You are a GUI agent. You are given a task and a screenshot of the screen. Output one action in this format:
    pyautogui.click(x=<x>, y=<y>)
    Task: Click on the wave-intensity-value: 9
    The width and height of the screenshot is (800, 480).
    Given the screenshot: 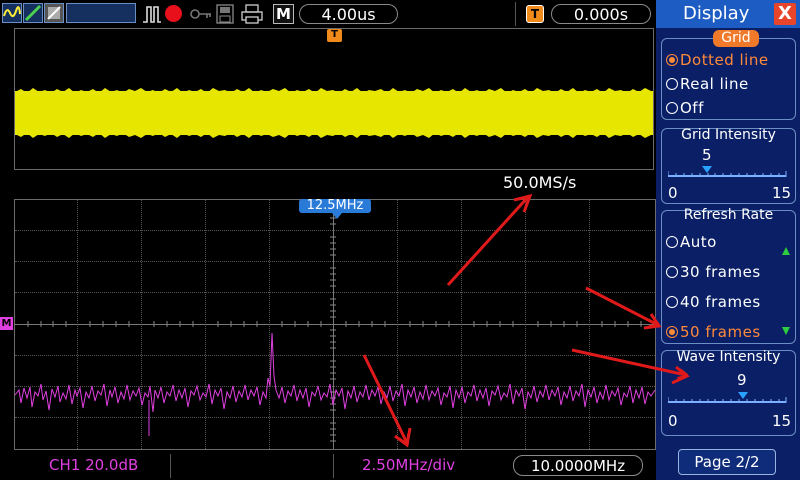 What is the action you would take?
    pyautogui.click(x=742, y=380)
    